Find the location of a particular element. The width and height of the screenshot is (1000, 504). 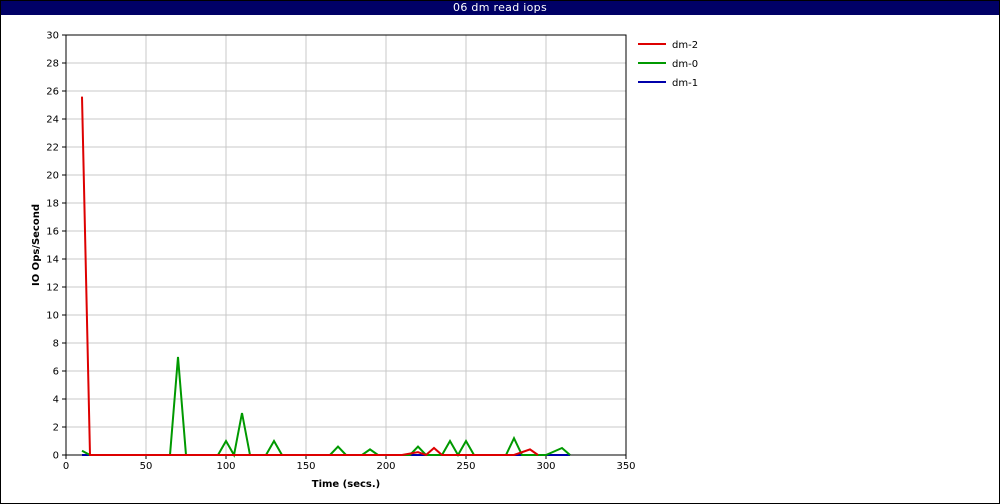

x-tick-label: 100 is located at coordinates (225, 466).